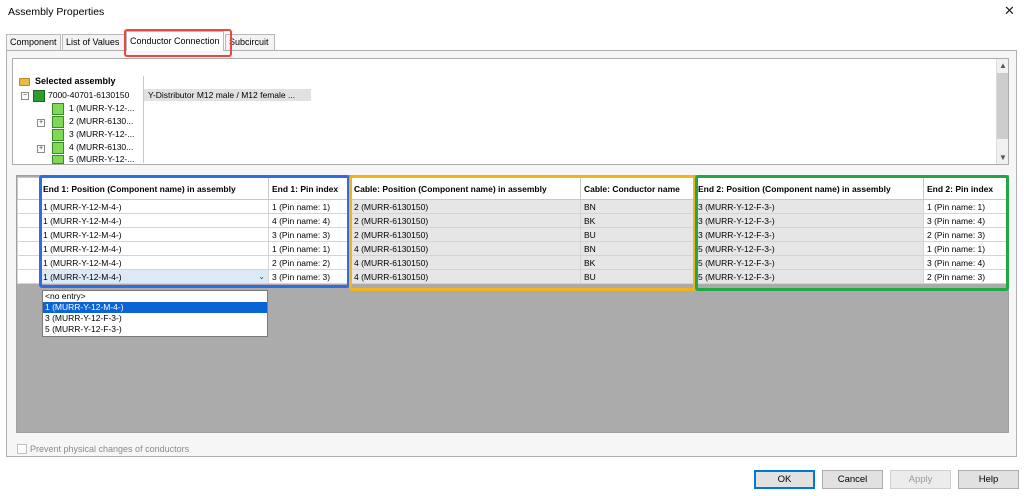 The image size is (1024, 496). What do you see at coordinates (24, 82) in the screenshot?
I see `folder-icon` at bounding box center [24, 82].